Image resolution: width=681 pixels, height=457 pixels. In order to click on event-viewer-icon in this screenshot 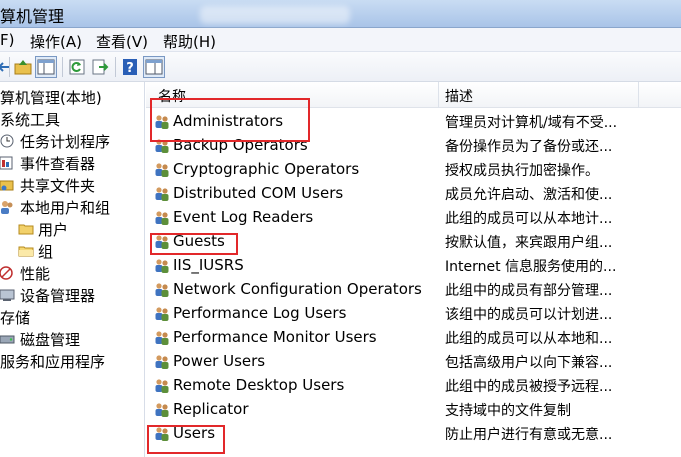, I will do `click(8, 162)`.